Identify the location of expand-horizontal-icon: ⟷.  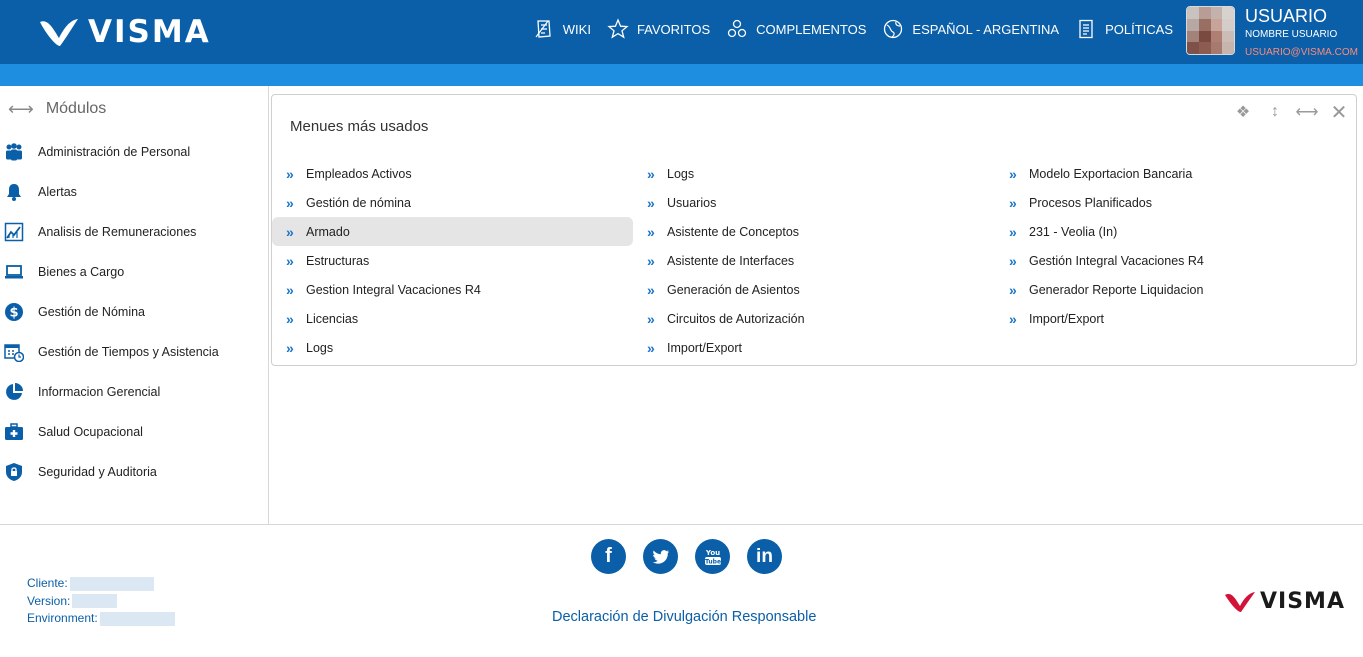
(21, 109).